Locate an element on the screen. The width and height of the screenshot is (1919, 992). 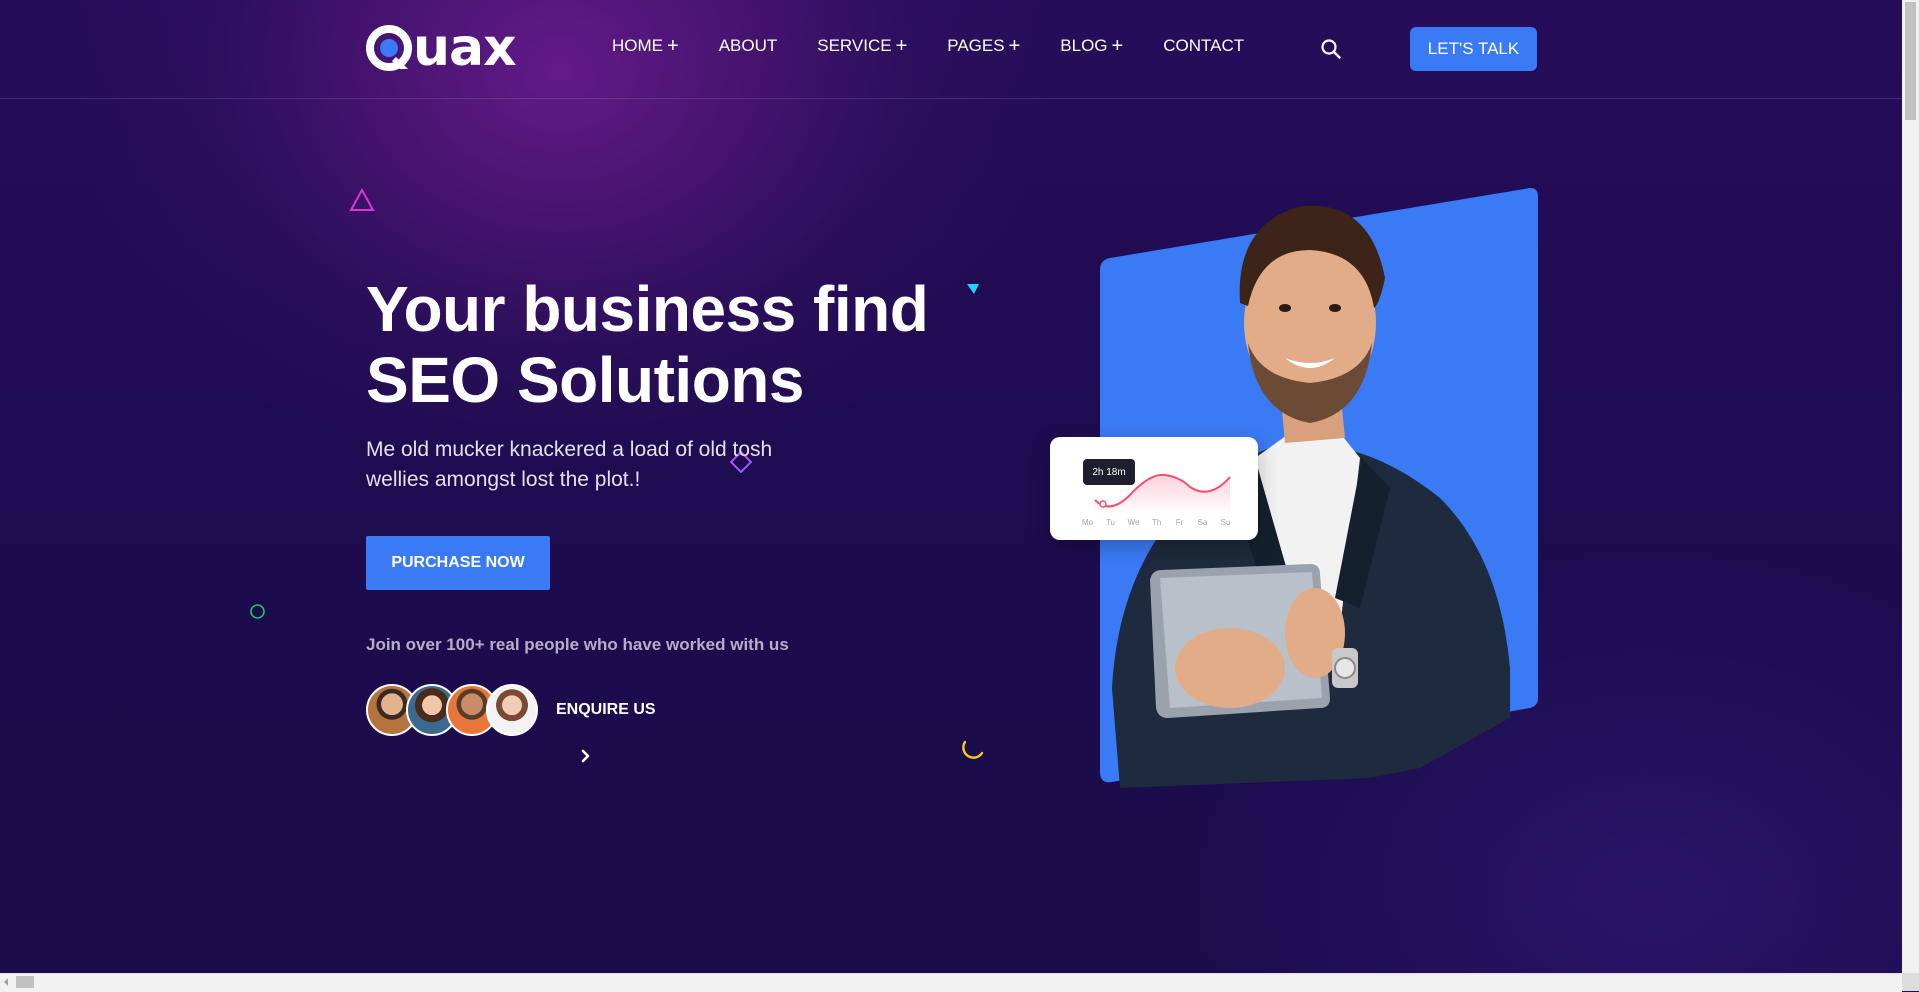
scroll-left-arrow-icon is located at coordinates (6, 982).